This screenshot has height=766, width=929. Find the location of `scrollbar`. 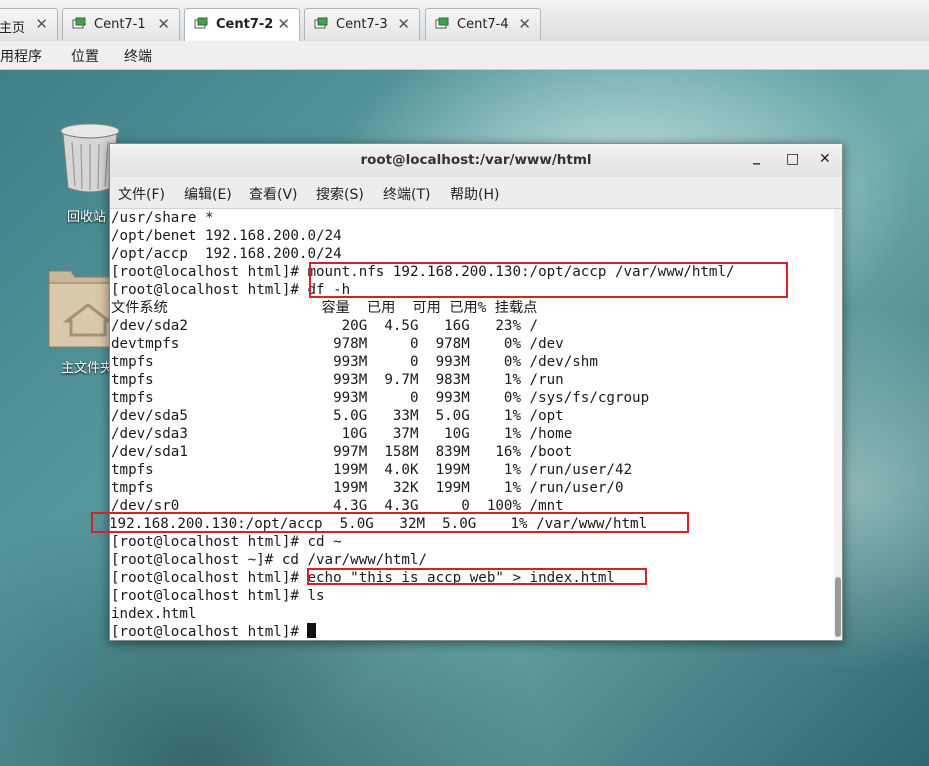

scrollbar is located at coordinates (838, 424).